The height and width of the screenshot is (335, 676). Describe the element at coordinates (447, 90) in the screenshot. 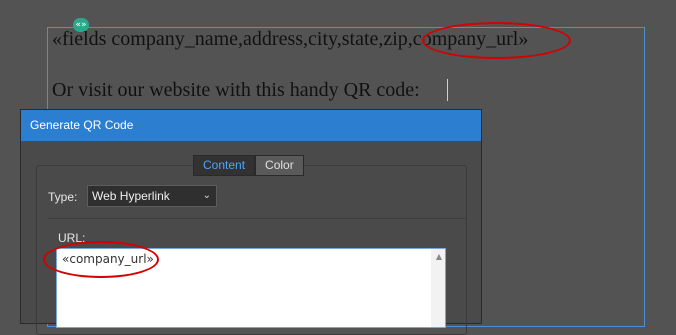

I see `text-cursor` at that location.